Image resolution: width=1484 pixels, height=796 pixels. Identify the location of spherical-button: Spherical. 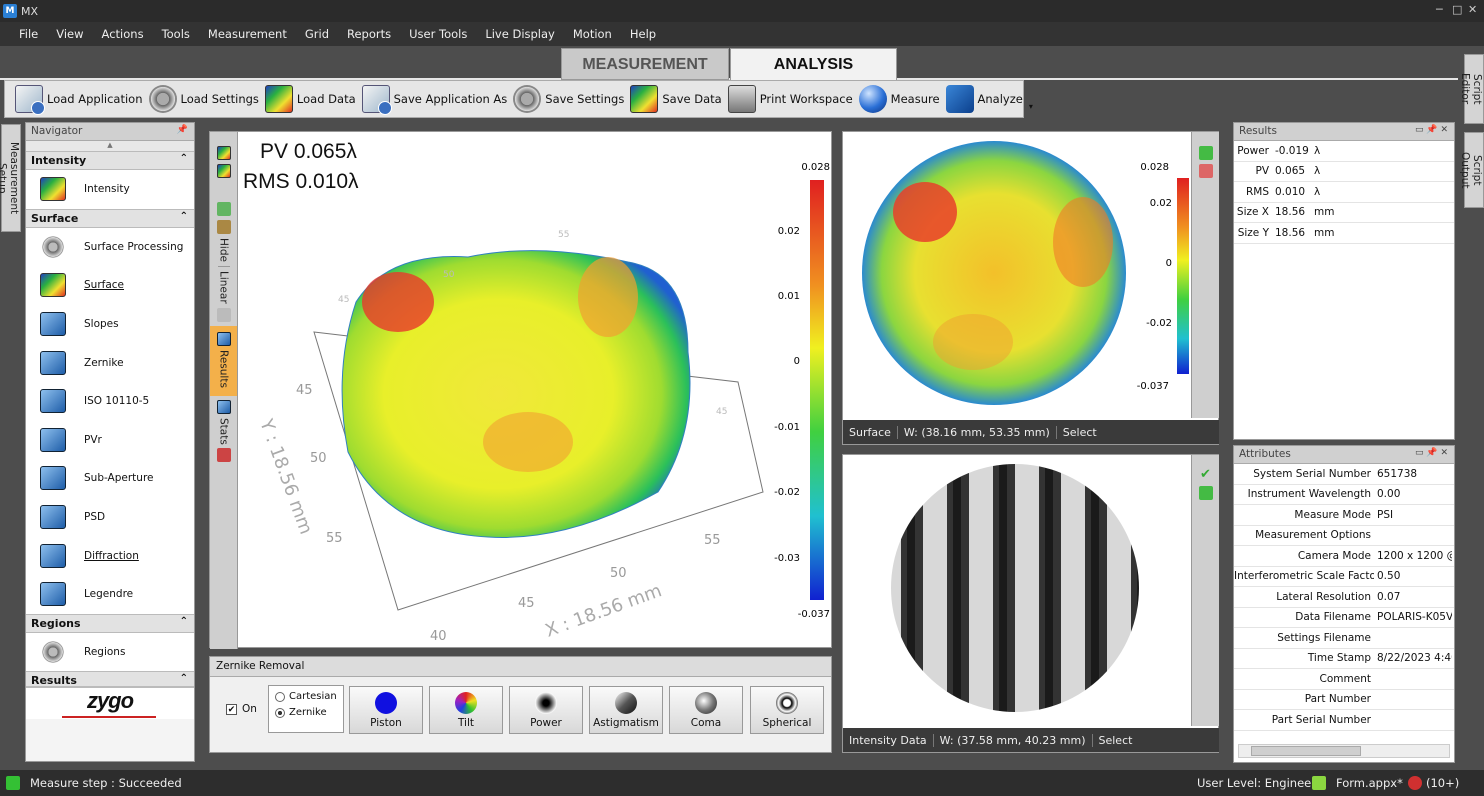
(787, 710).